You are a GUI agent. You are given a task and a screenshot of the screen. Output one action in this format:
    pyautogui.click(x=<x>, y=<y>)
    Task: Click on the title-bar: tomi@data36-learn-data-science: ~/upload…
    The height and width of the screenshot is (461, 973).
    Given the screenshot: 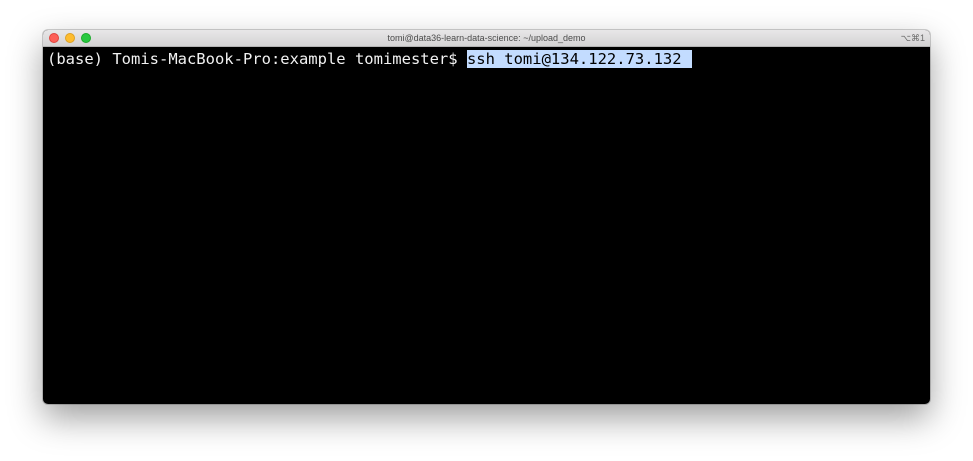 What is the action you would take?
    pyautogui.click(x=486, y=38)
    